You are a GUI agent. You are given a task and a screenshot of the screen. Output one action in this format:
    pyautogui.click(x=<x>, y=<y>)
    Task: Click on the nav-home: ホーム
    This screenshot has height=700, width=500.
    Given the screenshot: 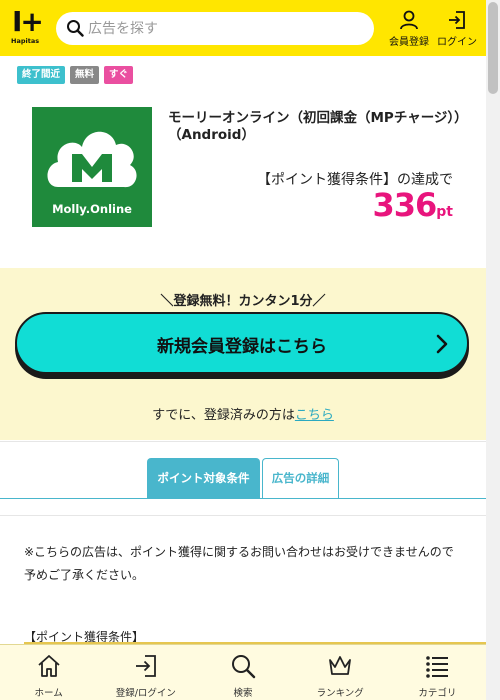 What is the action you would take?
    pyautogui.click(x=48, y=672)
    